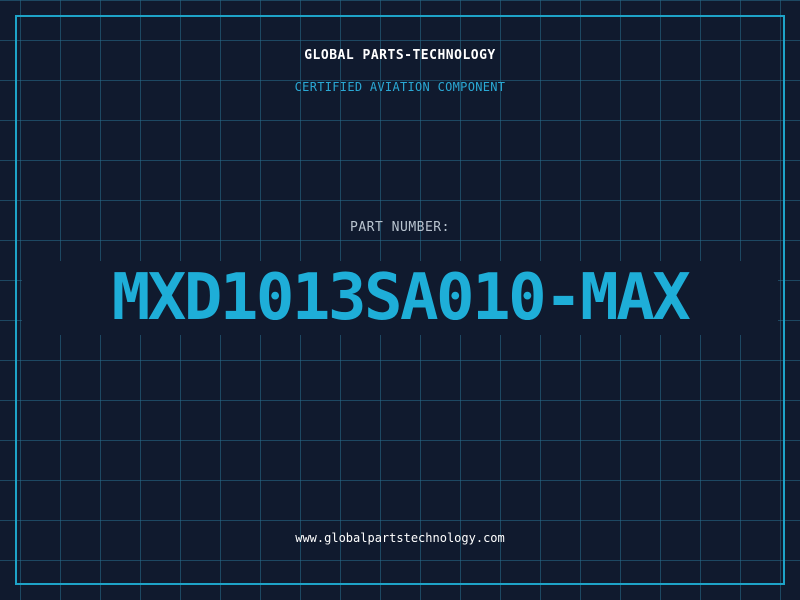  What do you see at coordinates (400, 87) in the screenshot?
I see `certification-subtitle: CERTIFIED AVIATION COMPONENT` at bounding box center [400, 87].